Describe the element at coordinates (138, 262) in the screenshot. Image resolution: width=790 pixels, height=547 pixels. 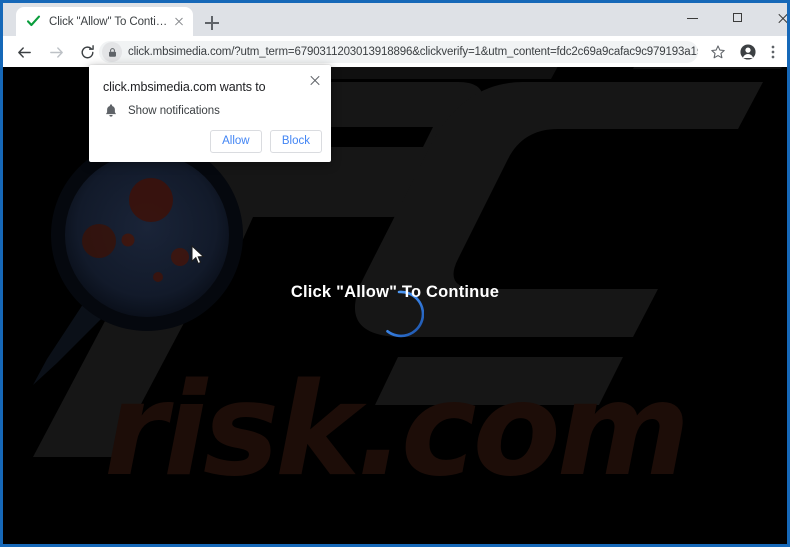
I see `magnifier-graphic` at that location.